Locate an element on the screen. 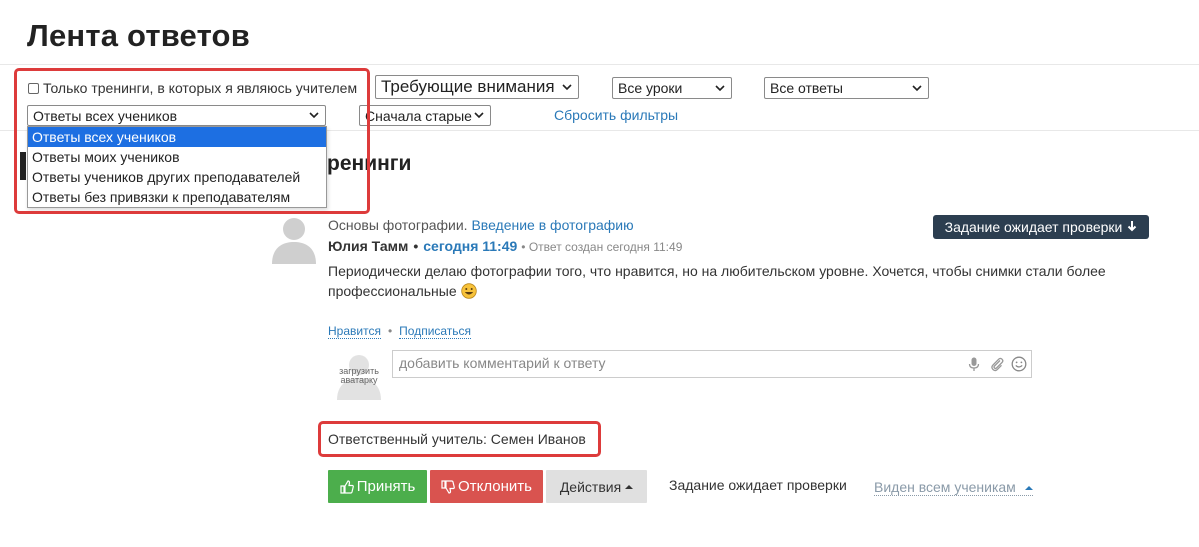 The image size is (1199, 547). like-link: Нравится is located at coordinates (354, 331).